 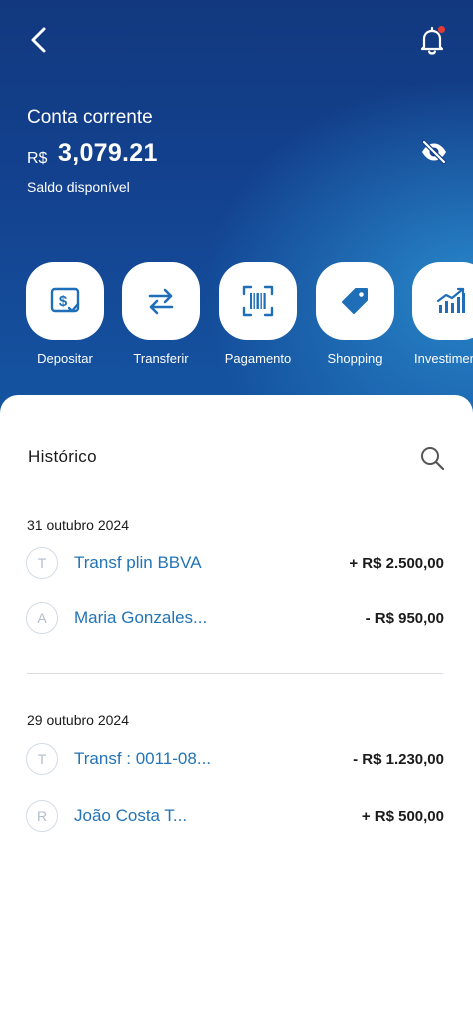 What do you see at coordinates (235, 673) in the screenshot?
I see `group-divider` at bounding box center [235, 673].